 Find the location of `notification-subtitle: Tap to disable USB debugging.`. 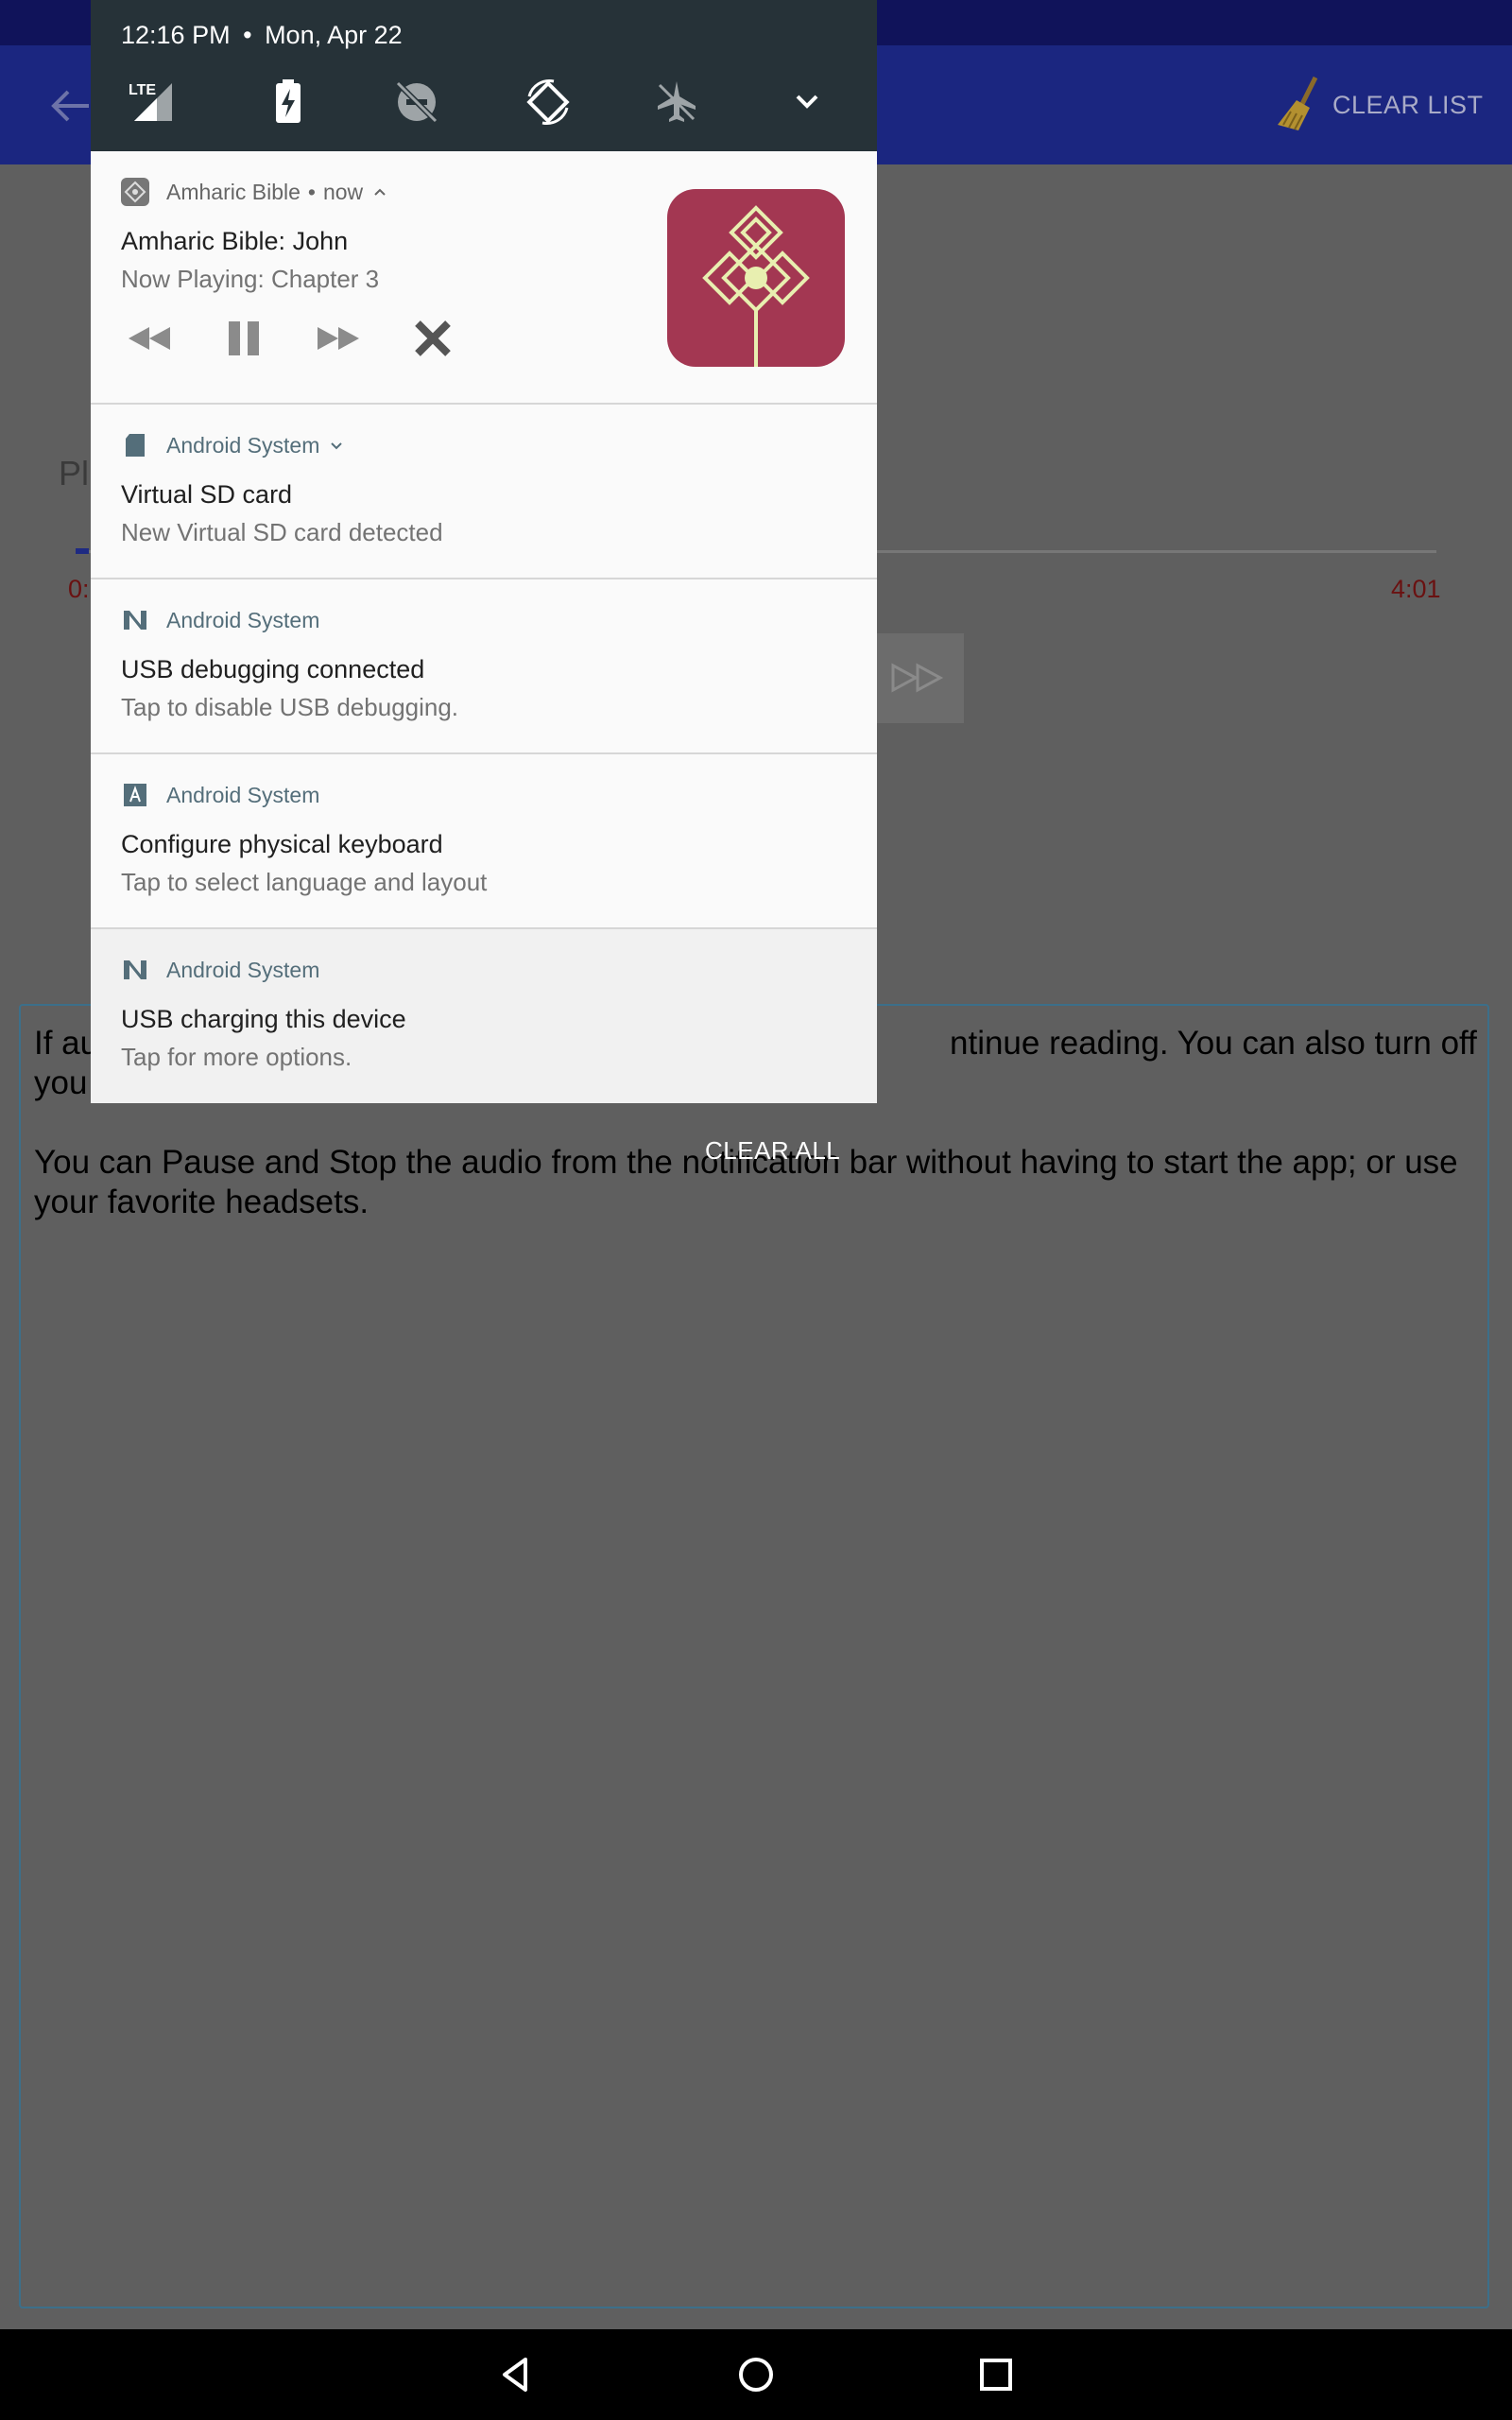

notification-subtitle: Tap to disable USB debugging. is located at coordinates (290, 707).